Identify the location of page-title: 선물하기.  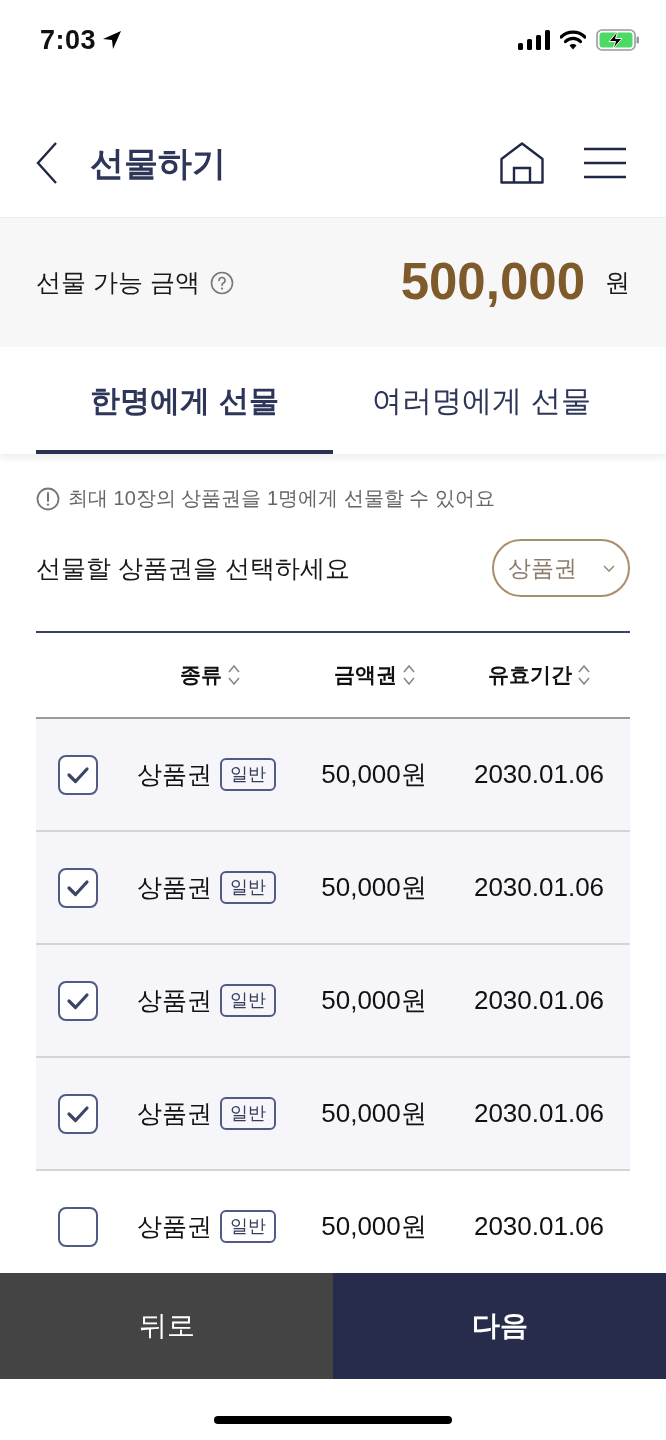
(158, 163).